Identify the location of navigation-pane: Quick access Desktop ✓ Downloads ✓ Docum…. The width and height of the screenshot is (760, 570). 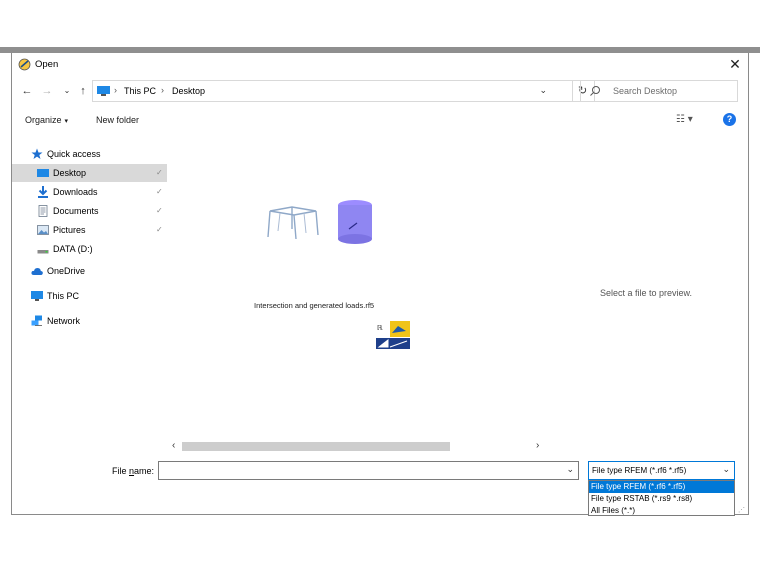
(89, 295).